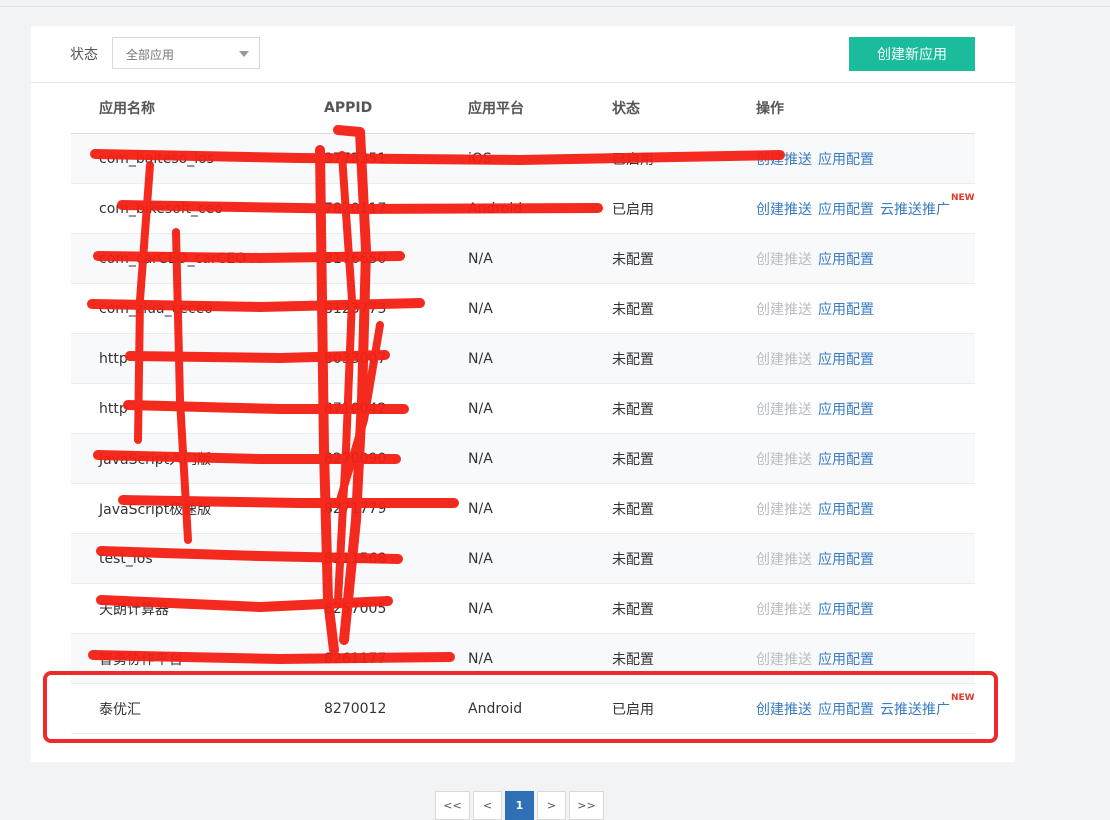  Describe the element at coordinates (183, 308) in the screenshot. I see `app-name-cell: com_ziua_ceceo` at that location.